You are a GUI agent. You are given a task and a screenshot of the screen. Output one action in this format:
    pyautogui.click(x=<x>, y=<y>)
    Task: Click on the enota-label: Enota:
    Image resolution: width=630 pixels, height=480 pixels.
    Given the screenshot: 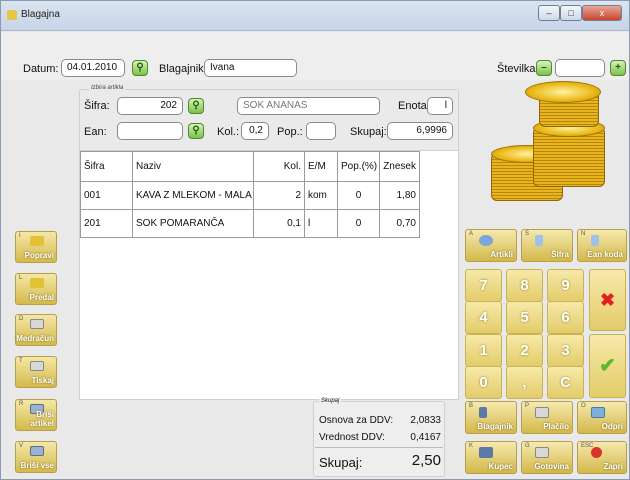 What is the action you would take?
    pyautogui.click(x=414, y=106)
    